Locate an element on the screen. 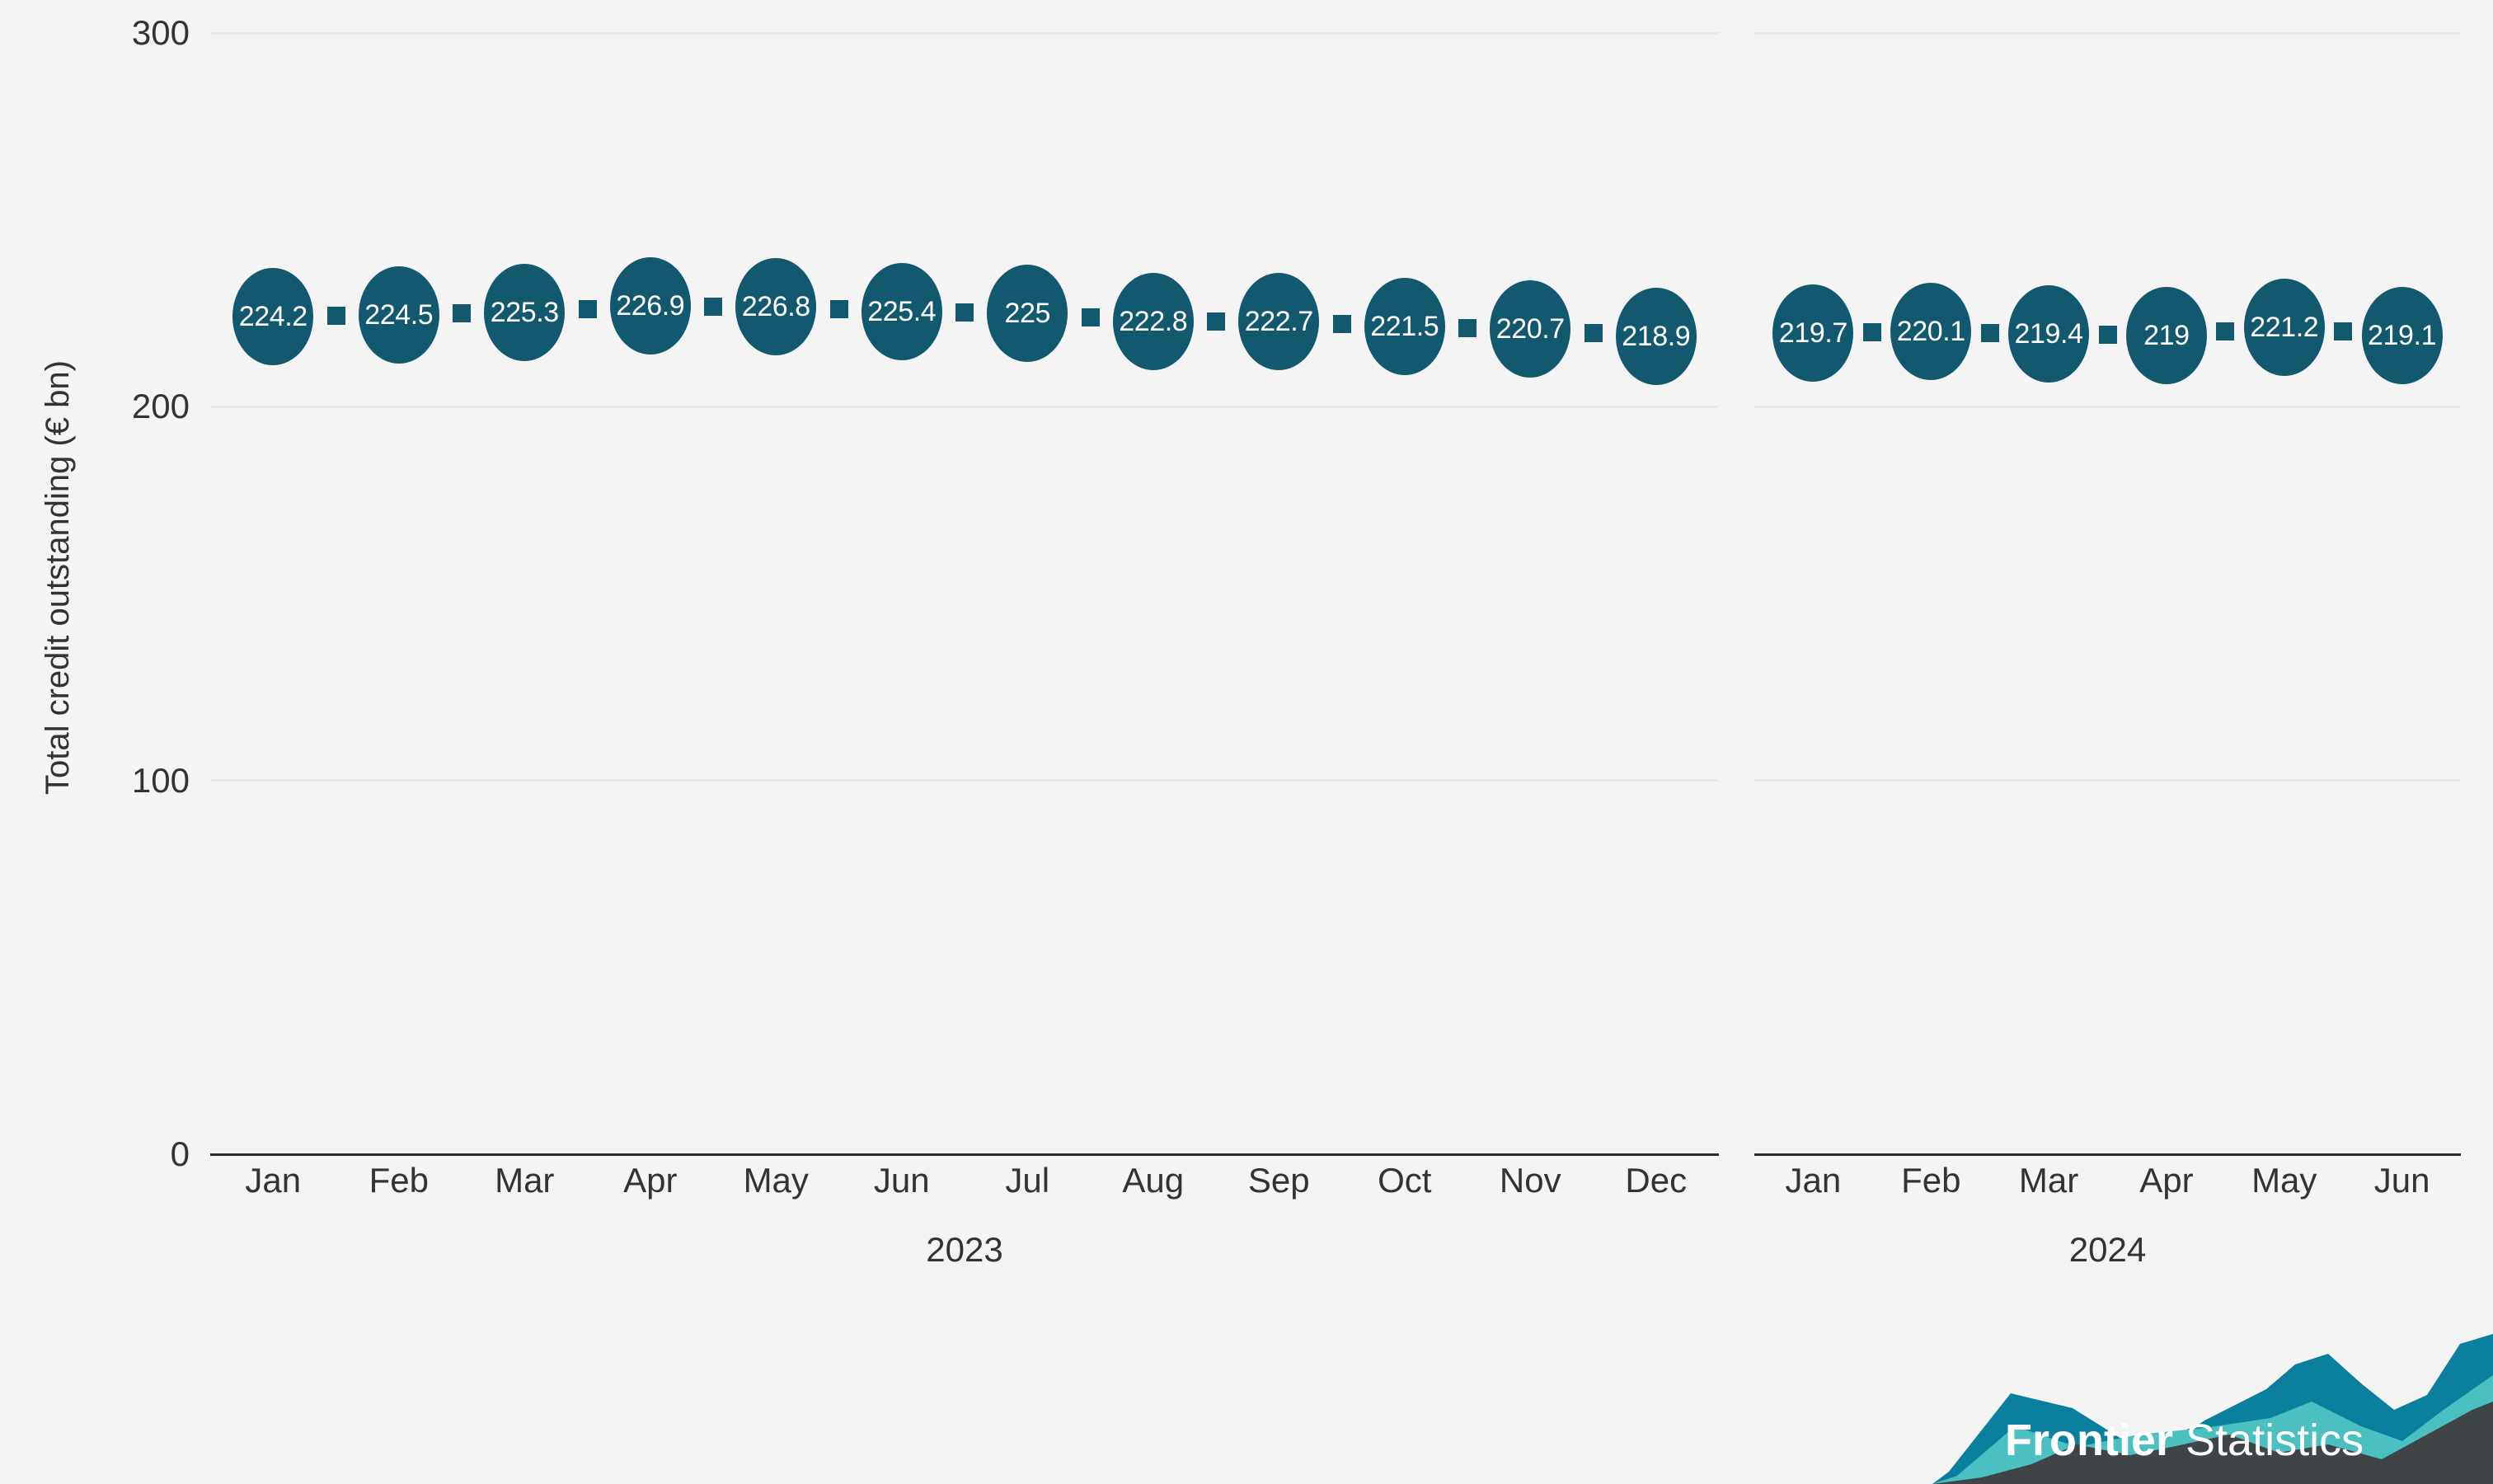 The image size is (2493, 1484). frontier-statistics-logo: Frontier Statistics is located at coordinates (2212, 1393).